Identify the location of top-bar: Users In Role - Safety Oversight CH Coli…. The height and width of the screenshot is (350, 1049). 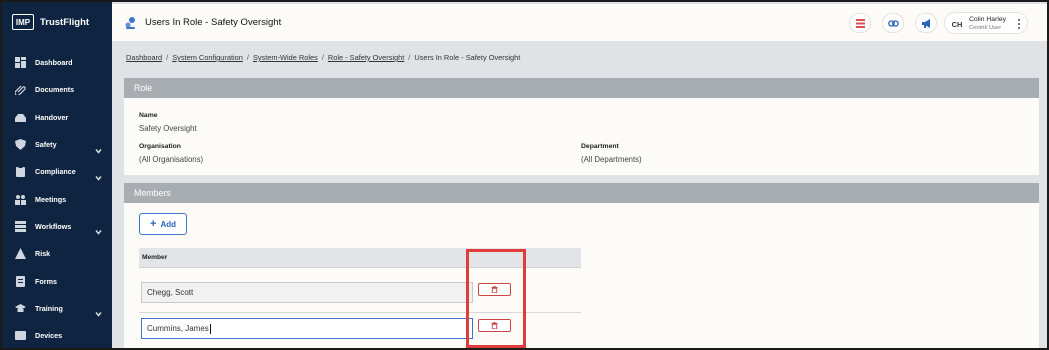
(579, 23).